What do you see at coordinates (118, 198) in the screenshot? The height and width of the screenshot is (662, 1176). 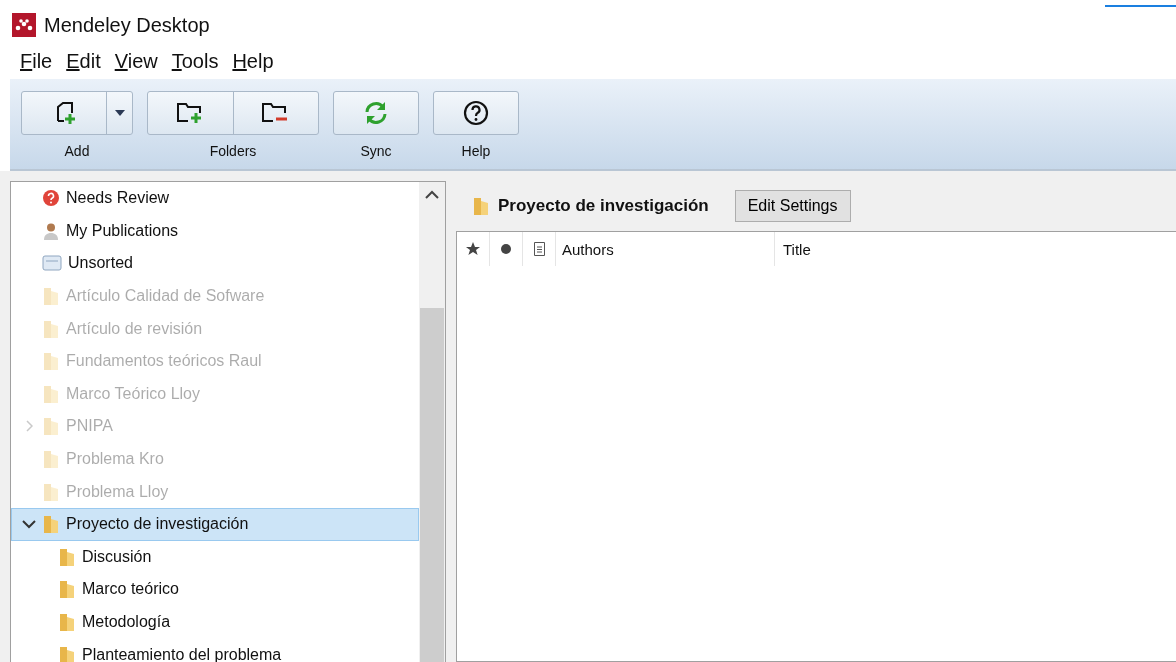 I see `item-label: Needs Review` at bounding box center [118, 198].